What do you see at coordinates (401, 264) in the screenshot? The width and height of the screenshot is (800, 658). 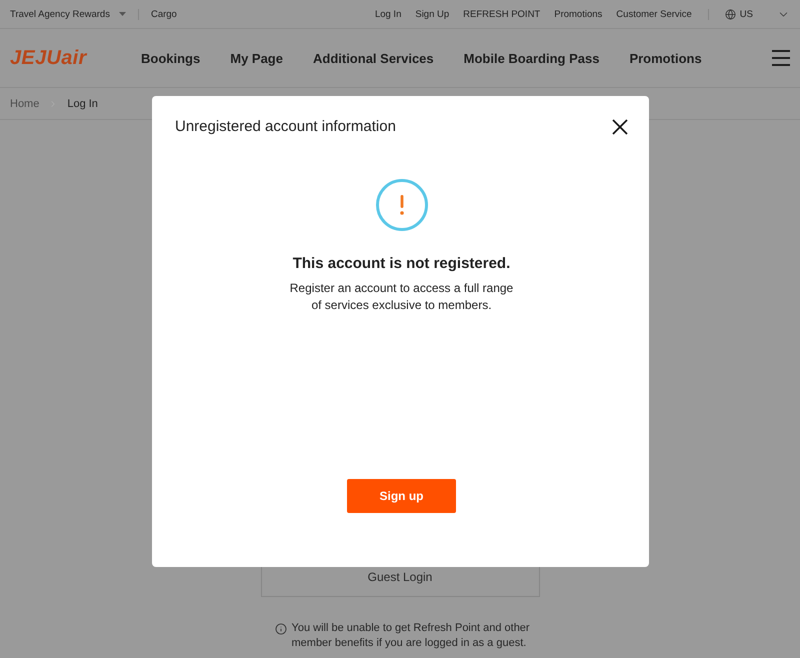 I see `dialog-heading: This account is not registered.` at bounding box center [401, 264].